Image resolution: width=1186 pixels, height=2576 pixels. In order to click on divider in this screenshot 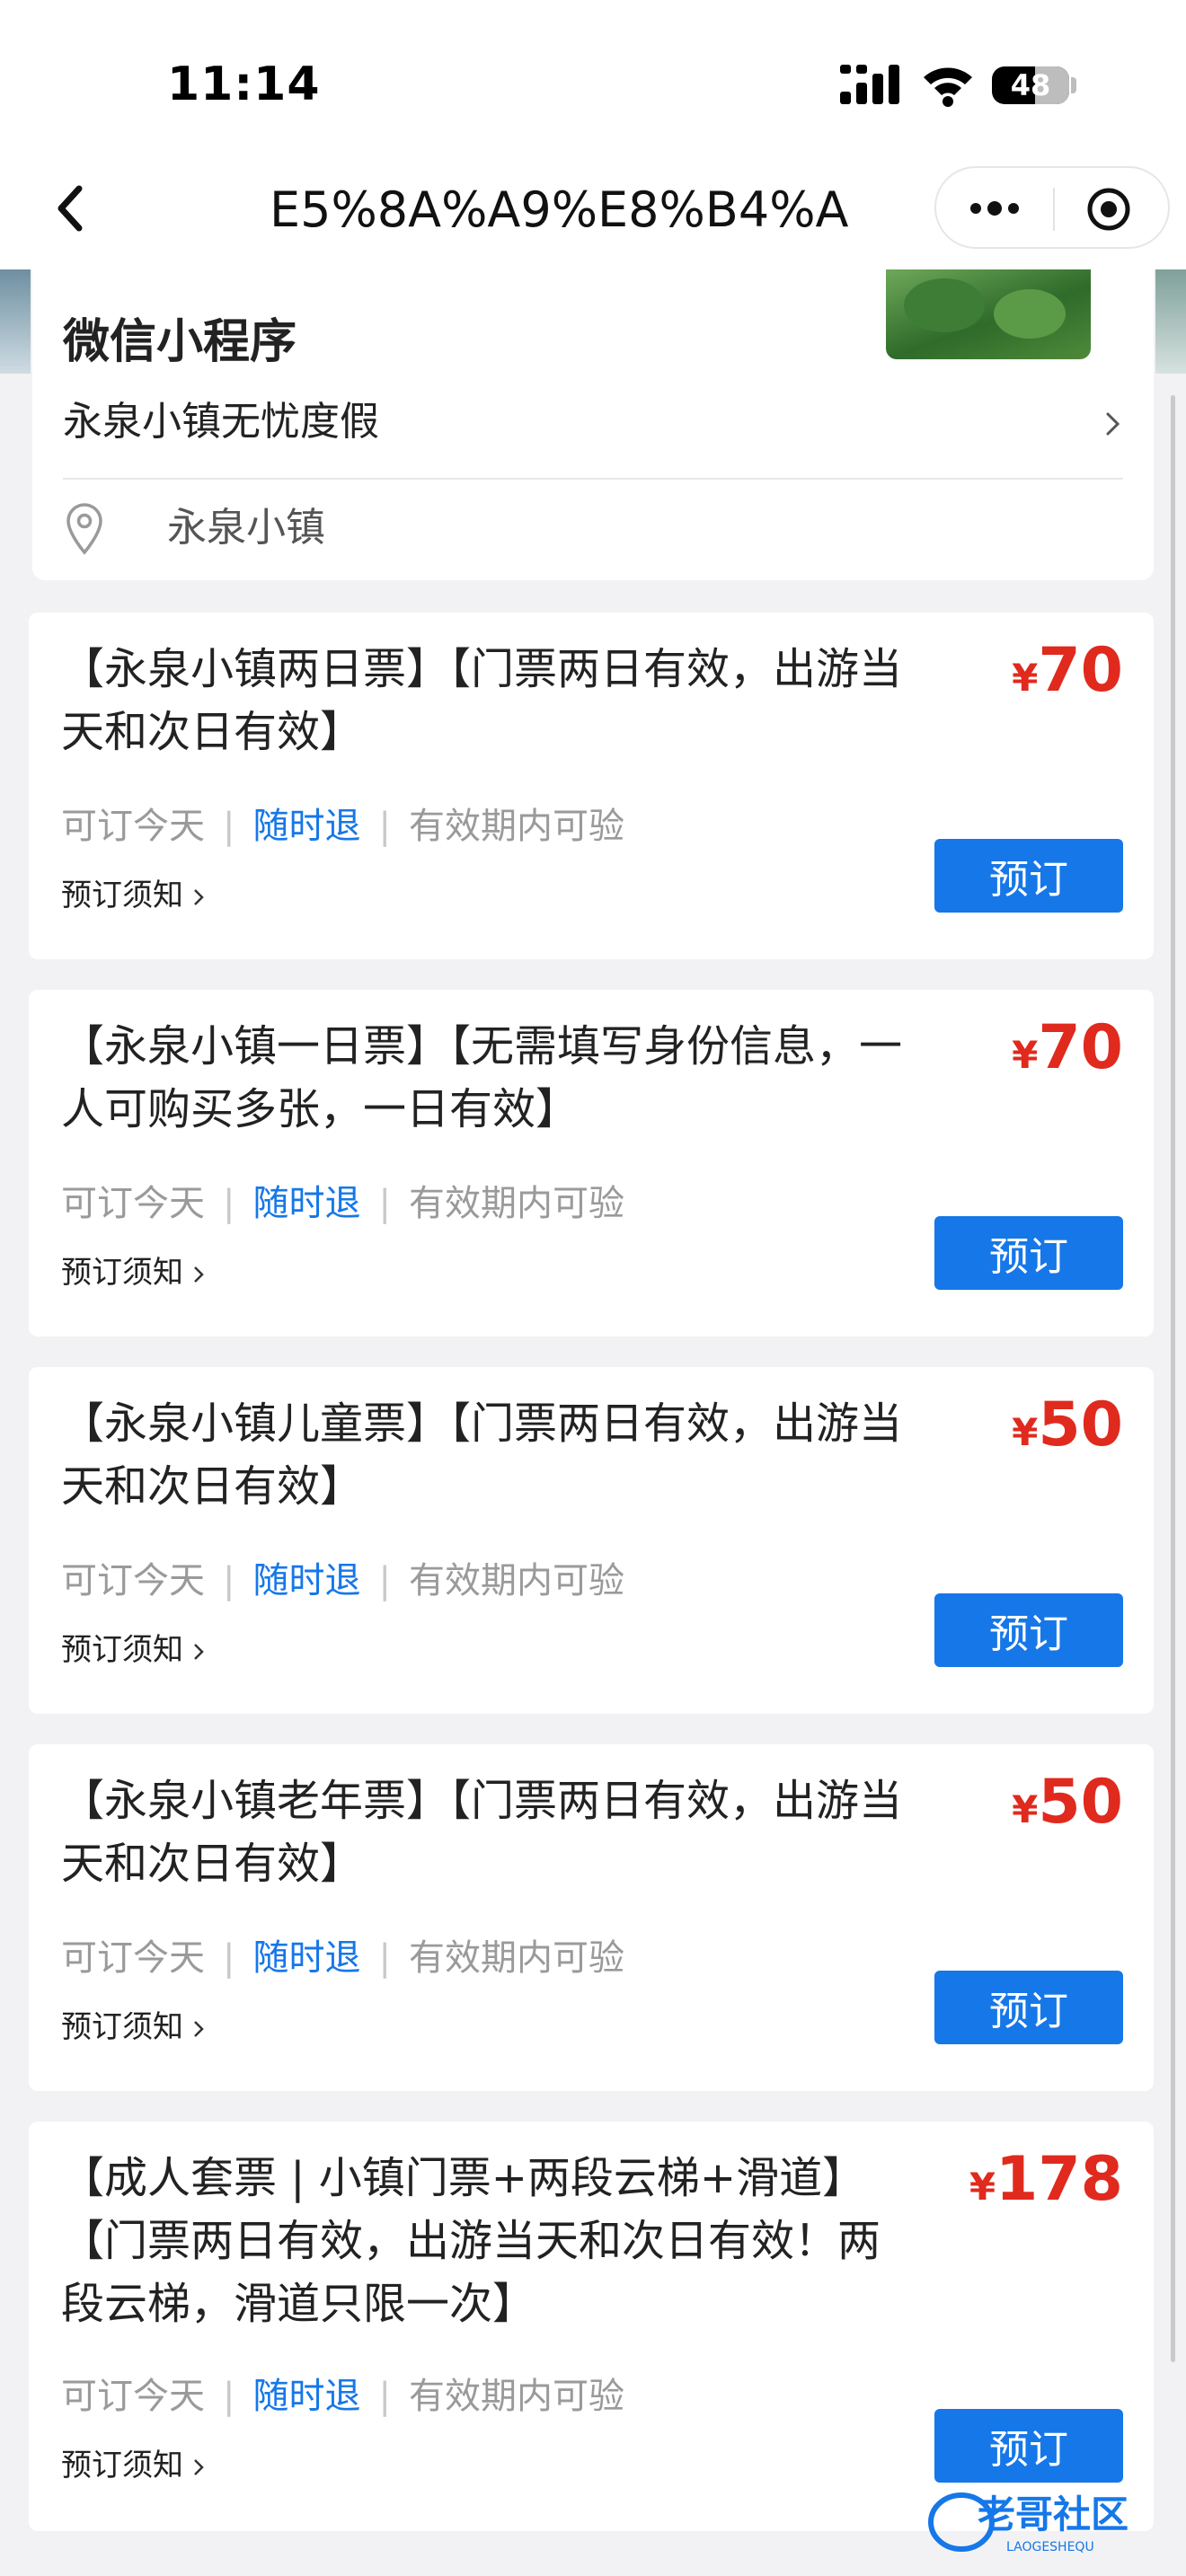, I will do `click(593, 479)`.